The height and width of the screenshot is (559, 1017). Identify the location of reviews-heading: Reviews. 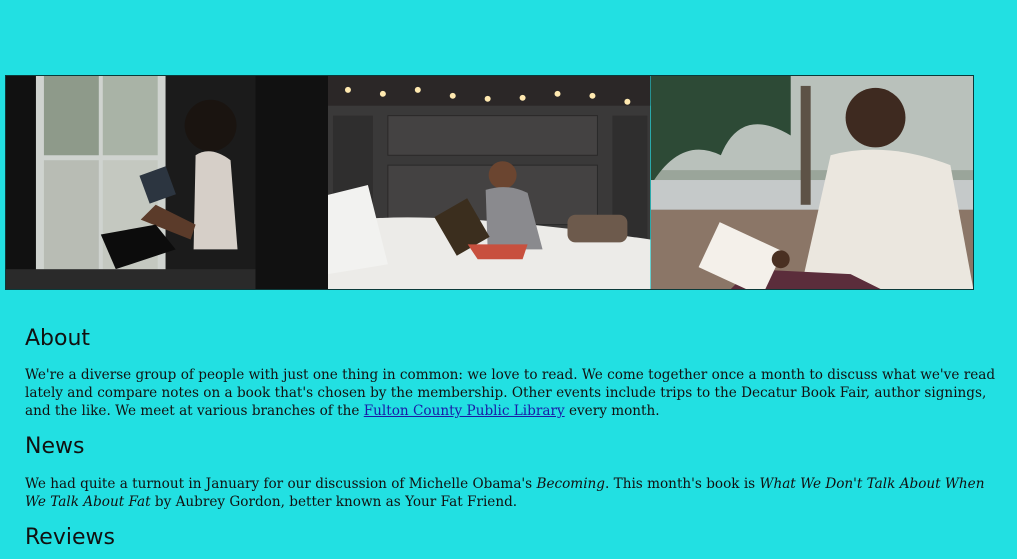
(70, 537).